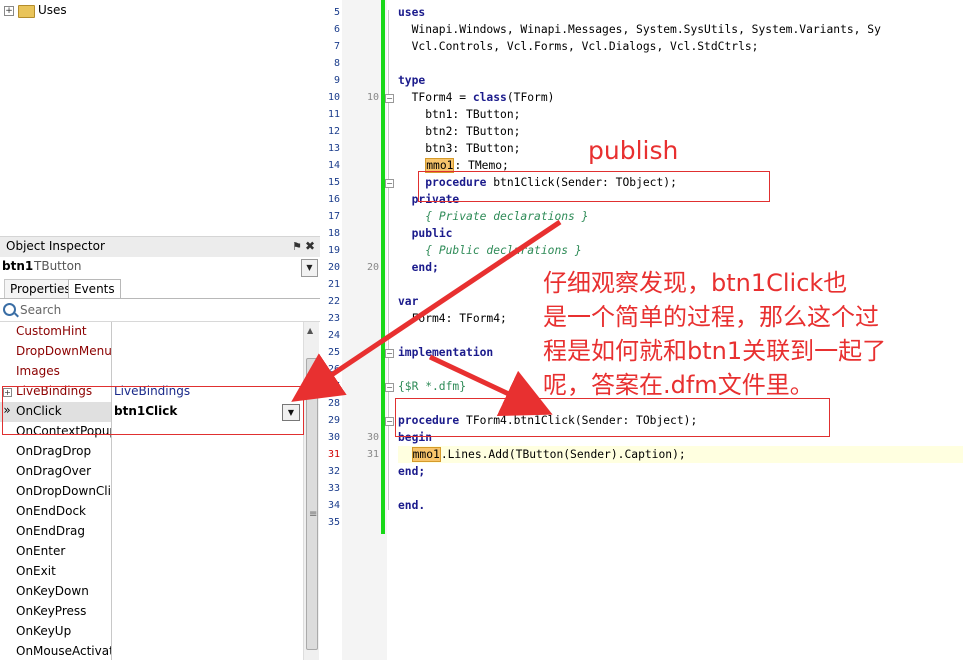  What do you see at coordinates (426, 310) in the screenshot?
I see `arrow-to-event-grid` at bounding box center [426, 310].